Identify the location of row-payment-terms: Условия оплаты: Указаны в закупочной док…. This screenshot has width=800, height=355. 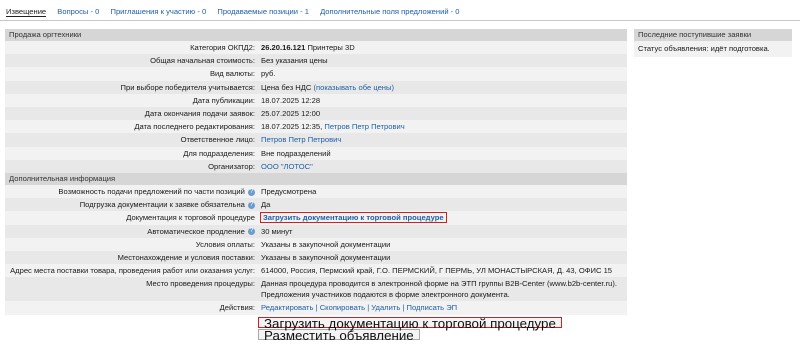
(316, 244).